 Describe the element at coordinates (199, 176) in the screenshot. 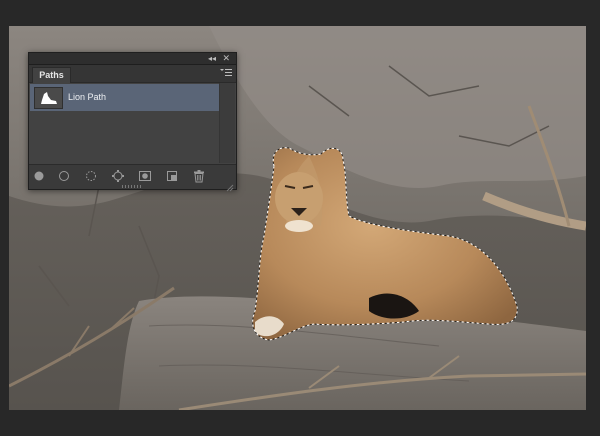

I see `delete-path-icon` at that location.